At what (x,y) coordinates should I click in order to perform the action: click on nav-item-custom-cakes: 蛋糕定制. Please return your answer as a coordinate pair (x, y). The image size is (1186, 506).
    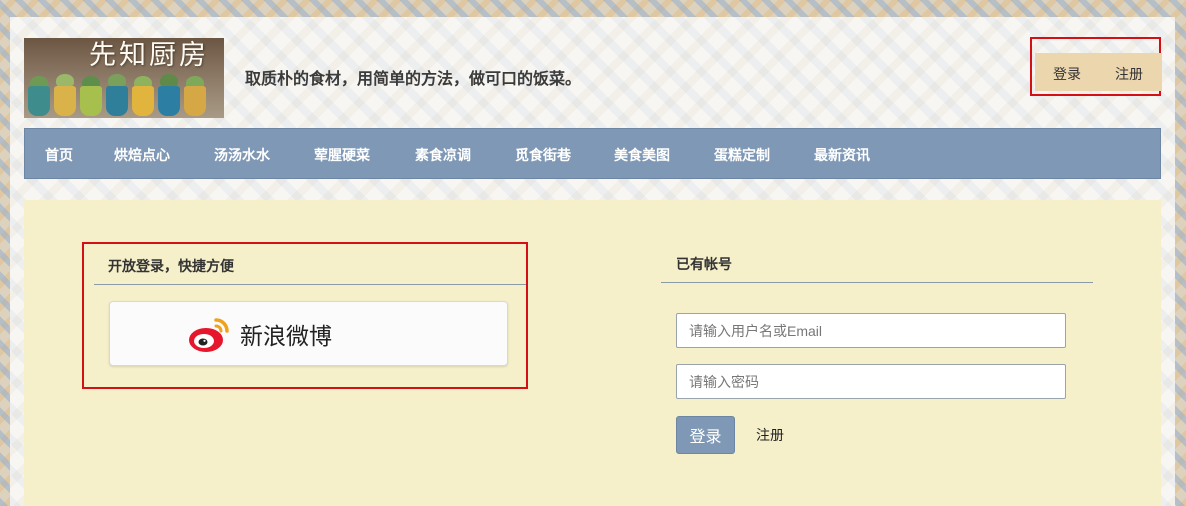
    Looking at the image, I should click on (742, 155).